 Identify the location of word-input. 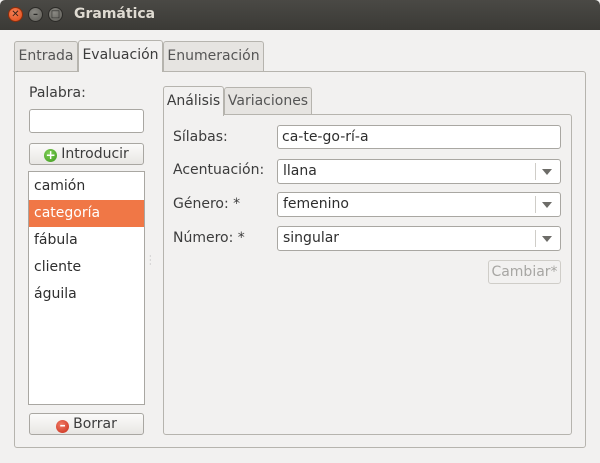
(86, 121).